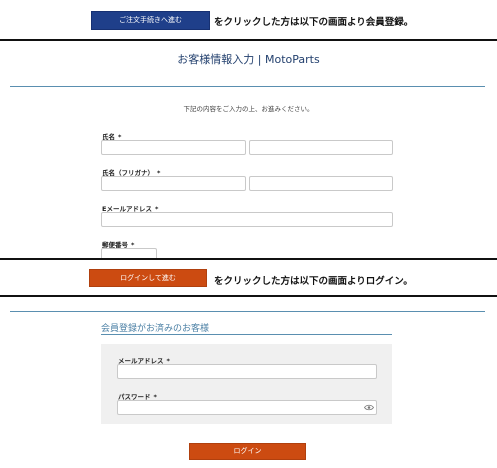 The image size is (497, 468). What do you see at coordinates (369, 407) in the screenshot?
I see `eye-icon` at bounding box center [369, 407].